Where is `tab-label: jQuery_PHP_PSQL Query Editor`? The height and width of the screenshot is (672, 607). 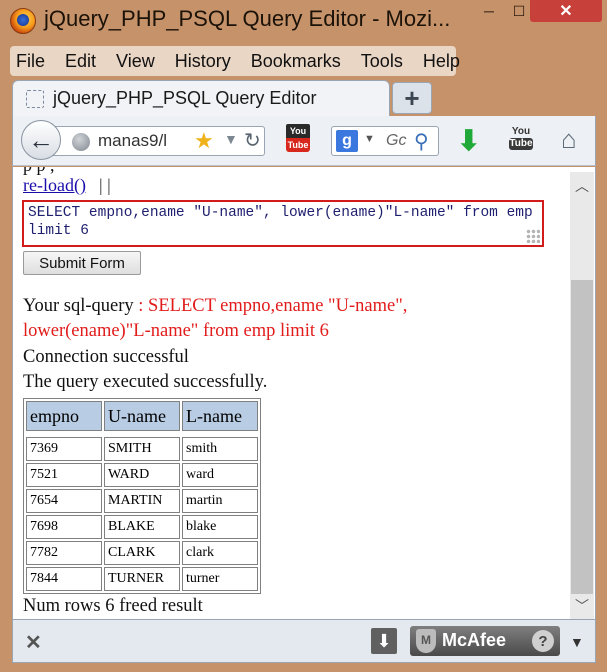
tab-label: jQuery_PHP_PSQL Query Editor is located at coordinates (185, 98).